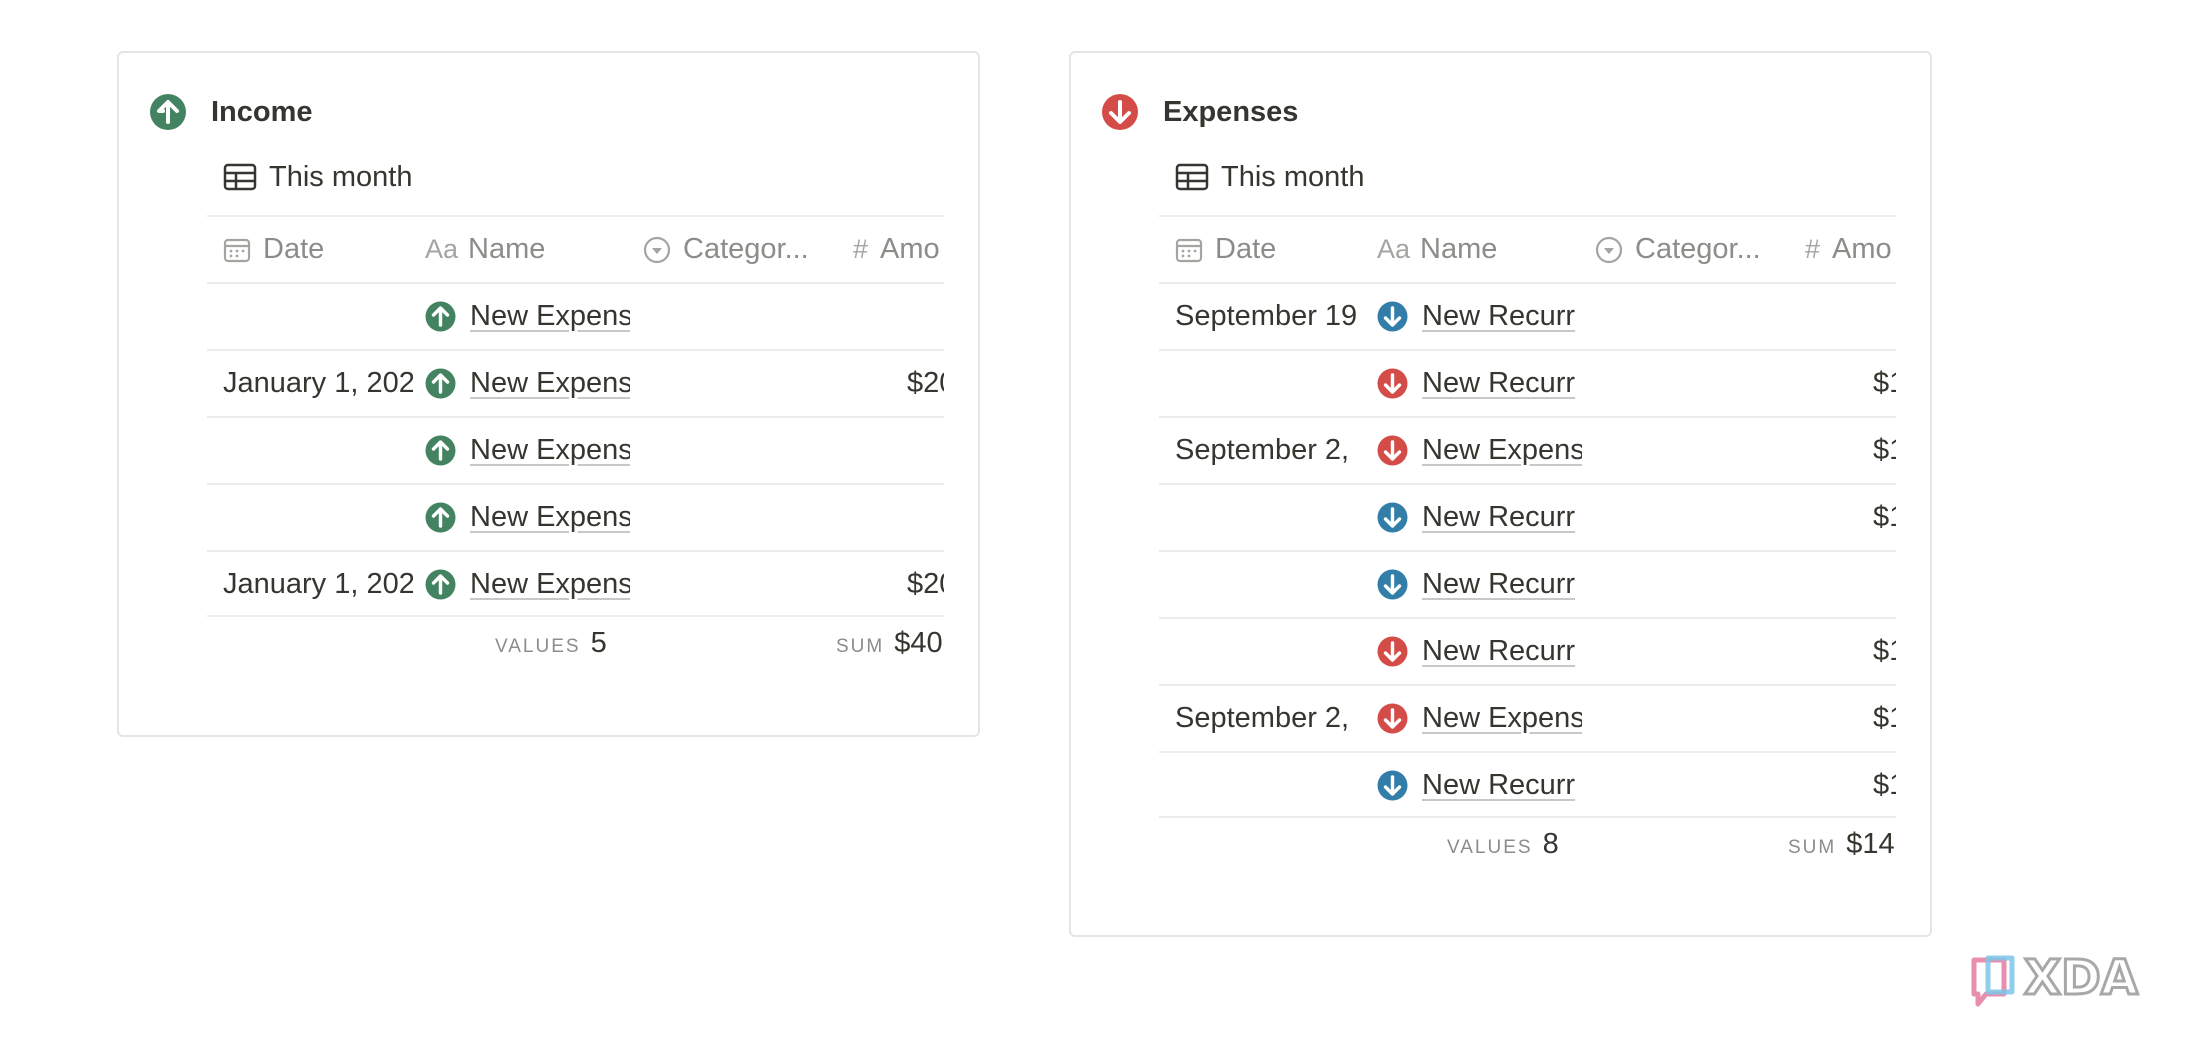  I want to click on calendar-icon, so click(237, 250).